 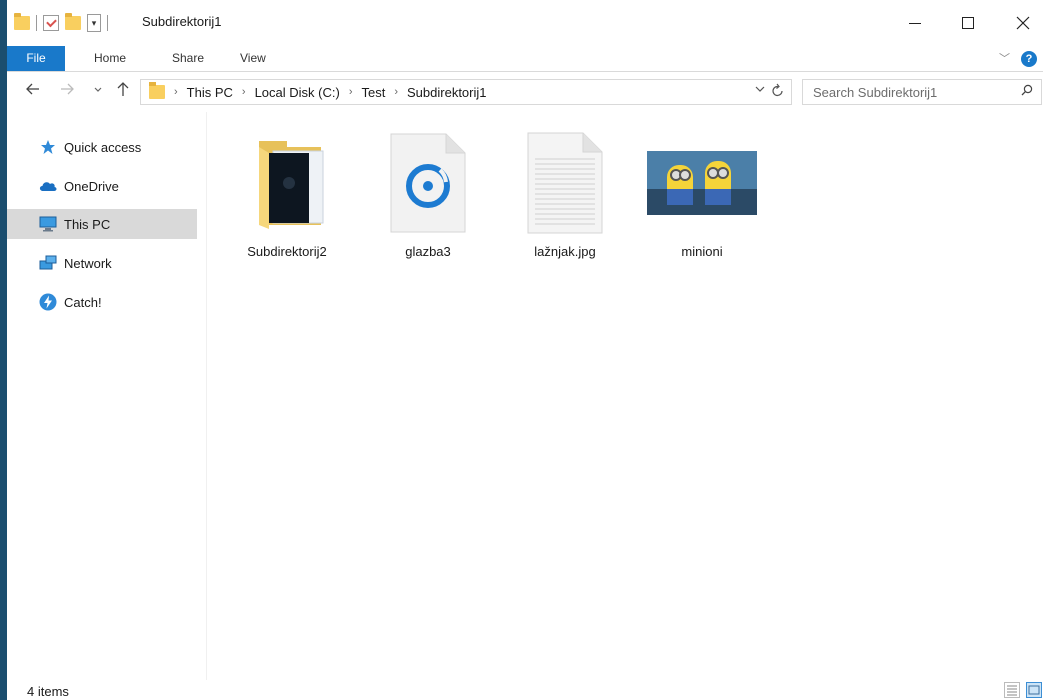 What do you see at coordinates (525, 59) in the screenshot?
I see `ribbon-tabs: File Home Share View ﹀ ?` at bounding box center [525, 59].